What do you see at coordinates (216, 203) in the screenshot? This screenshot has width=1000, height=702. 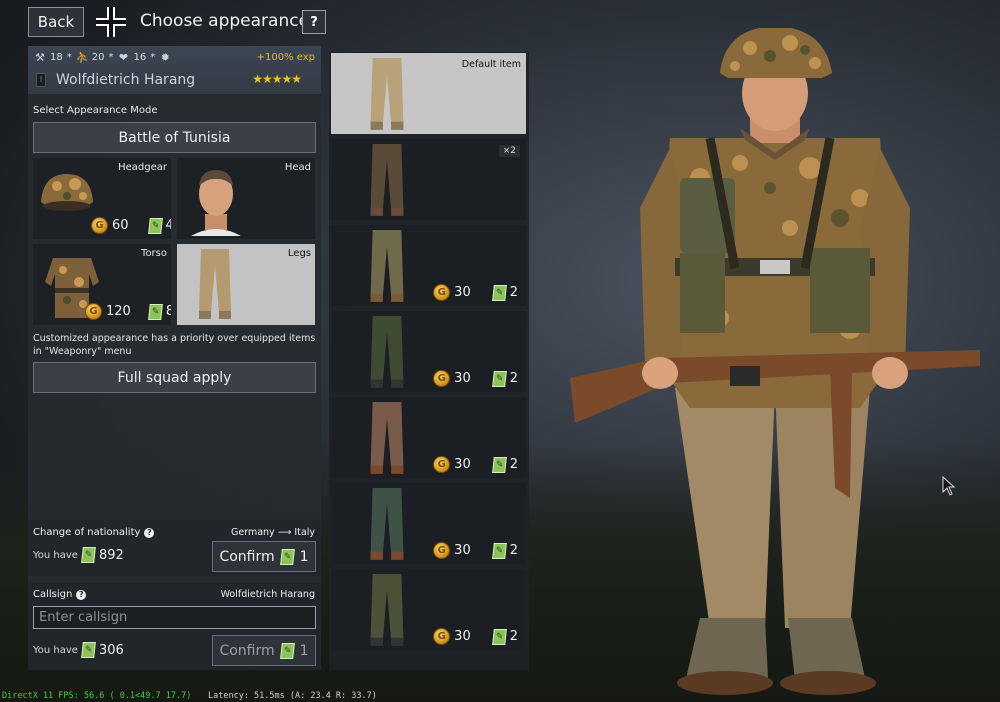 I see `head-icon` at bounding box center [216, 203].